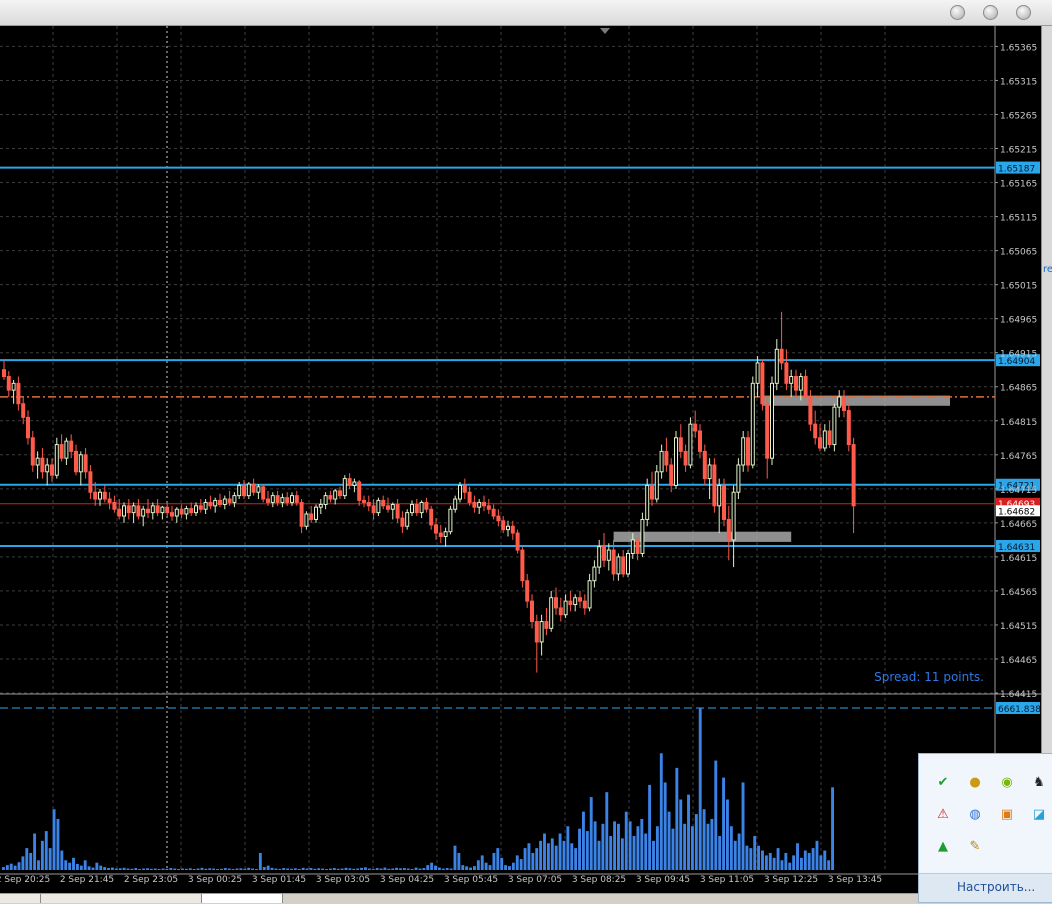 This screenshot has width=1052, height=904. What do you see at coordinates (279, 880) in the screenshot?
I see `x-tick-label: 3 Sep 01:45` at bounding box center [279, 880].